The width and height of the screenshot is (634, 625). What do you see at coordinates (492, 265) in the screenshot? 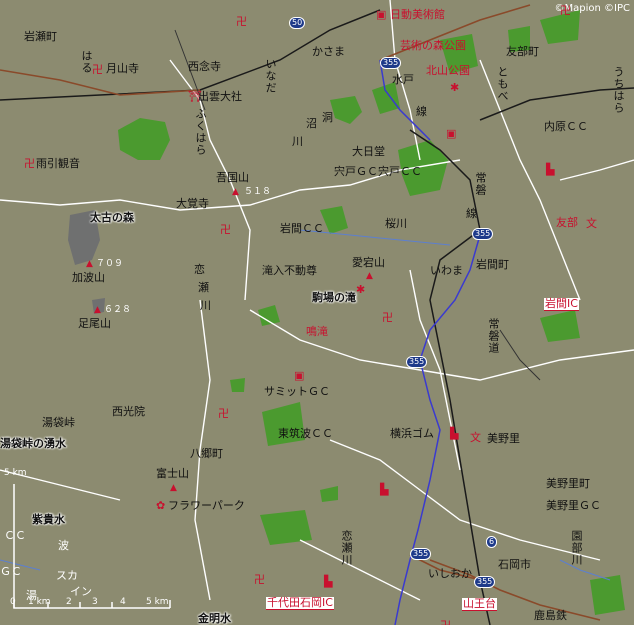
I see `place-iwama-town: 岩間町` at bounding box center [492, 265].